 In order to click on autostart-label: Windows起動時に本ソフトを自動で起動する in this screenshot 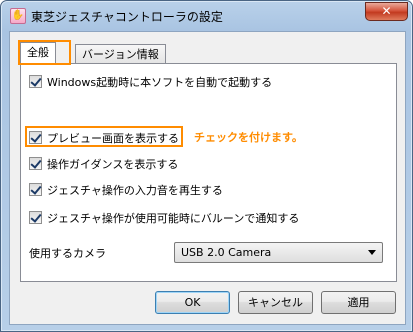, I will do `click(159, 82)`.